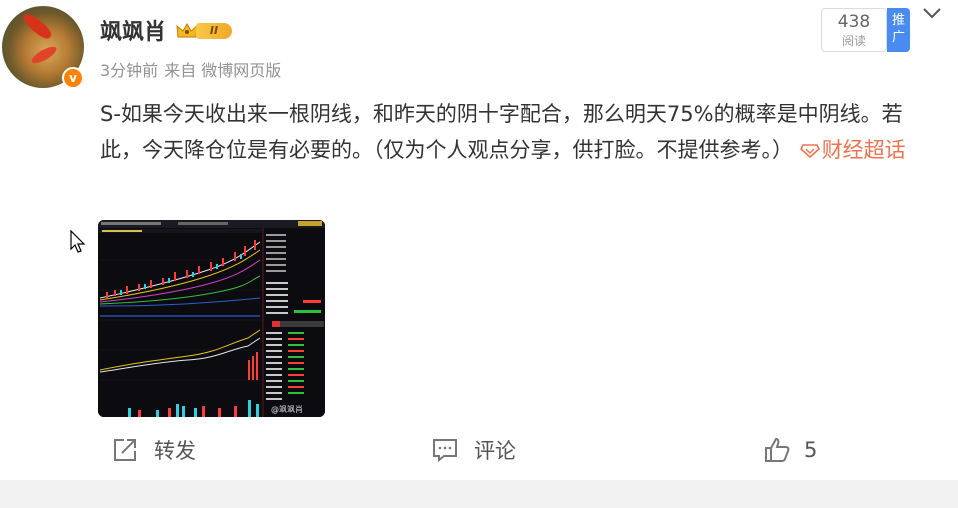 The height and width of the screenshot is (508, 958). Describe the element at coordinates (73, 78) in the screenshot. I see `verified-icon: v` at that location.